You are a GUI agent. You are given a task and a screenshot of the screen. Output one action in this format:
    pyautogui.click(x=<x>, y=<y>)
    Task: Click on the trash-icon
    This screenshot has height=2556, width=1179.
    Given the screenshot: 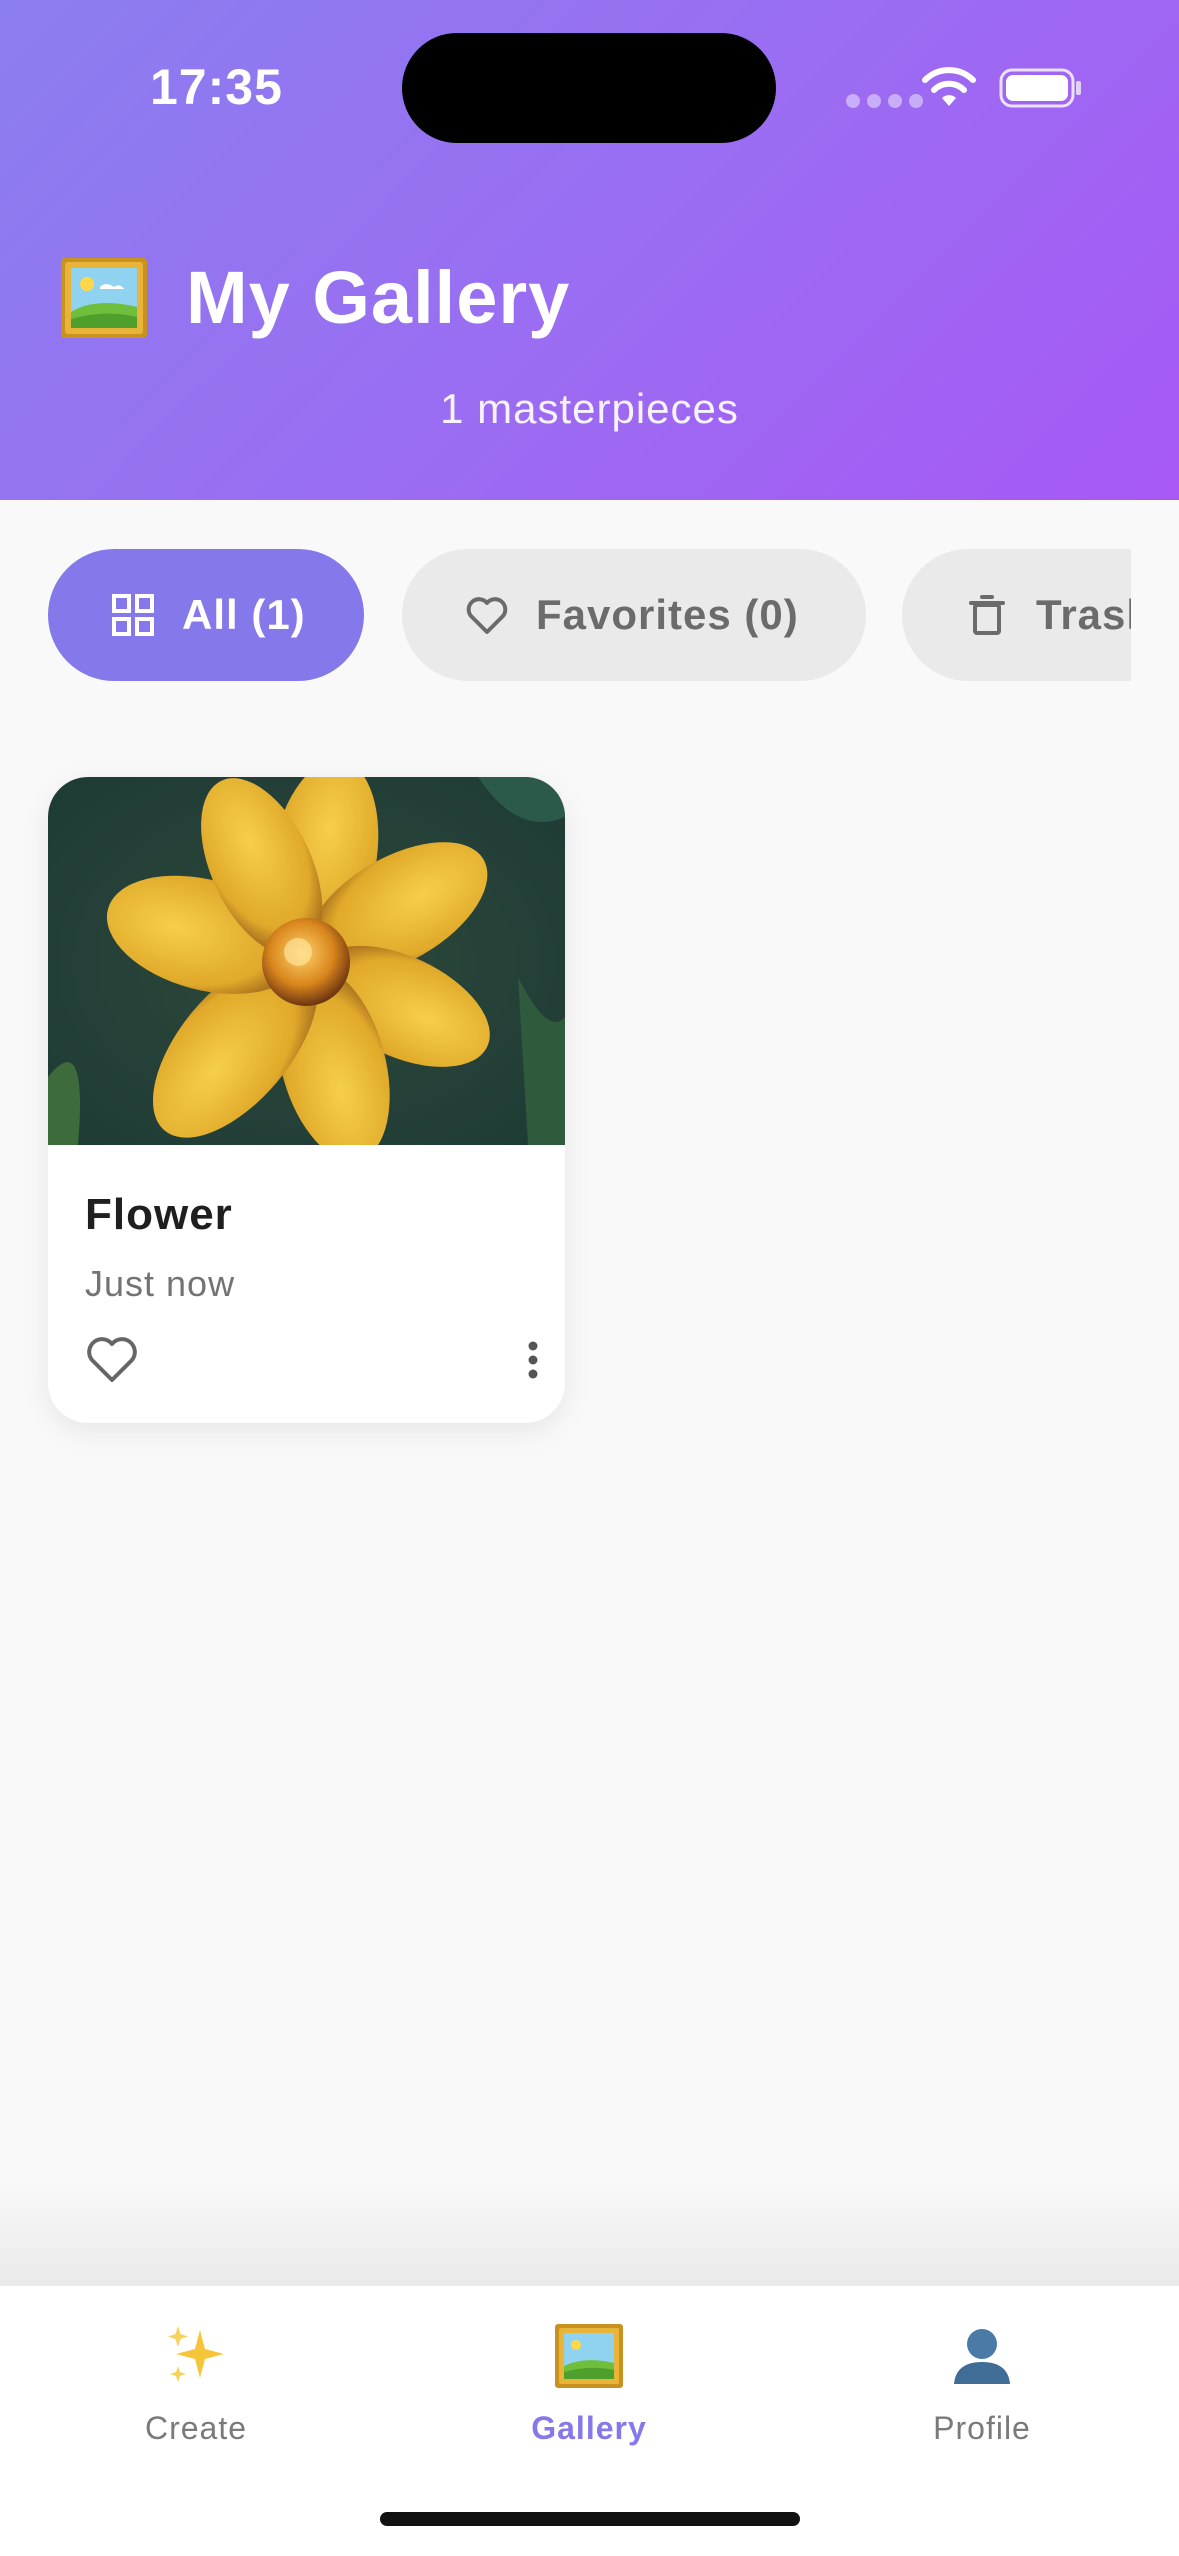 What is the action you would take?
    pyautogui.click(x=987, y=615)
    